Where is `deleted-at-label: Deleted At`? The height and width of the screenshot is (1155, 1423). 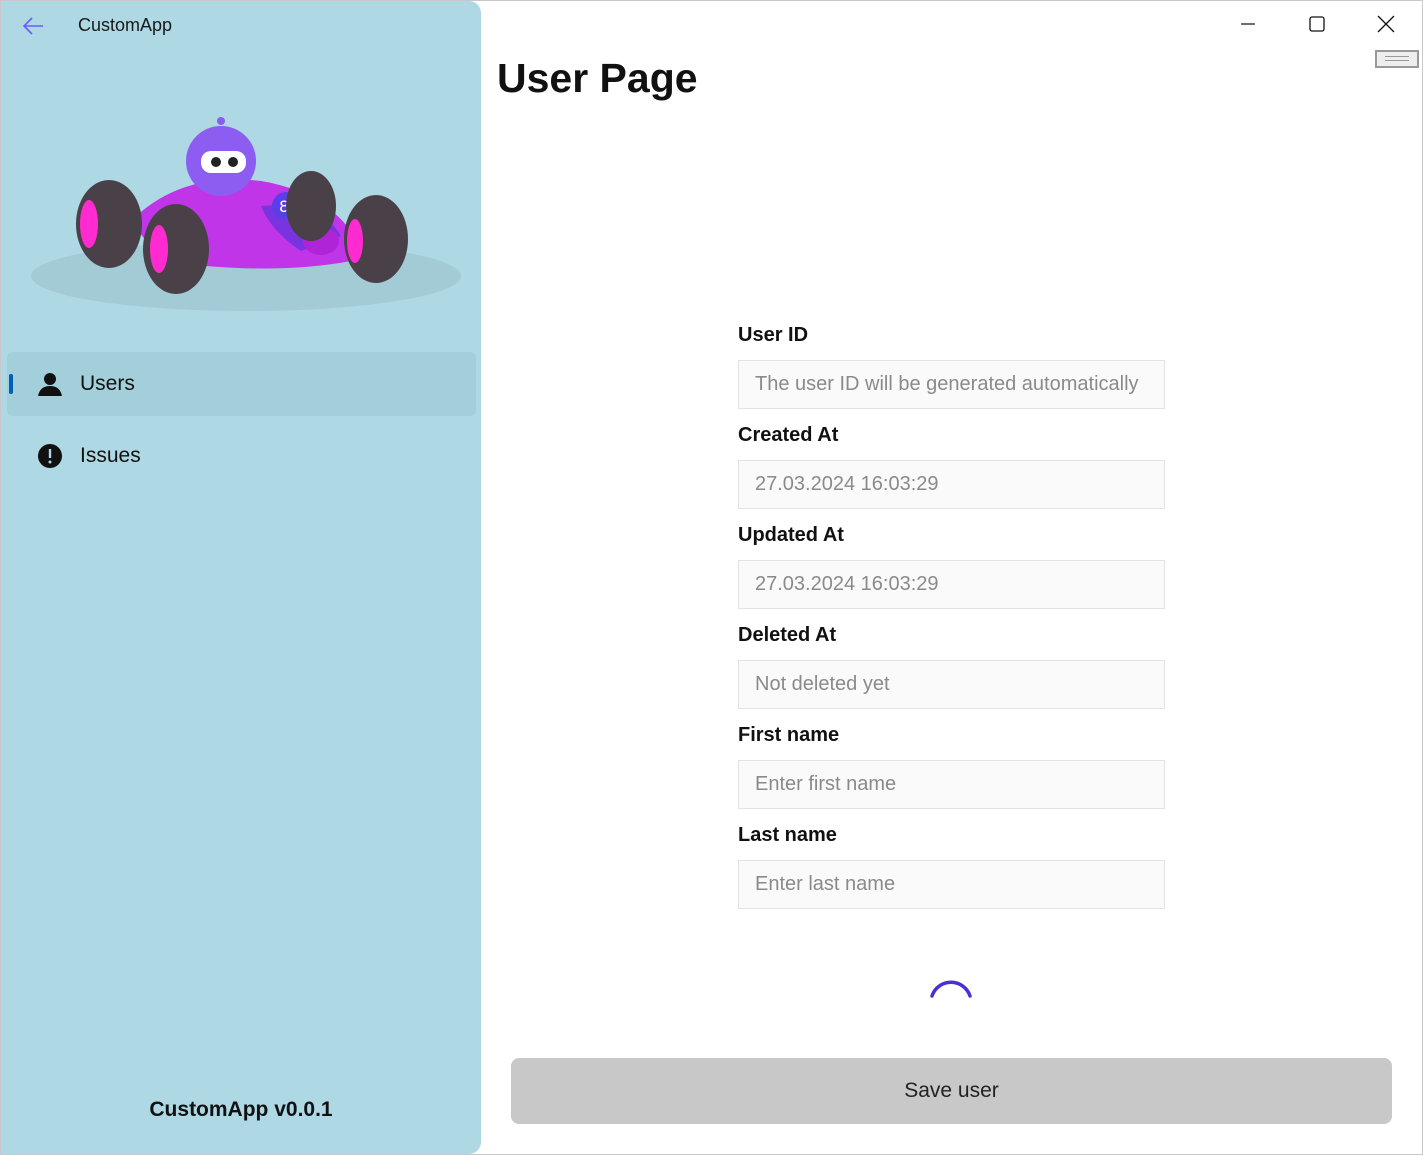 deleted-at-label: Deleted At is located at coordinates (787, 635).